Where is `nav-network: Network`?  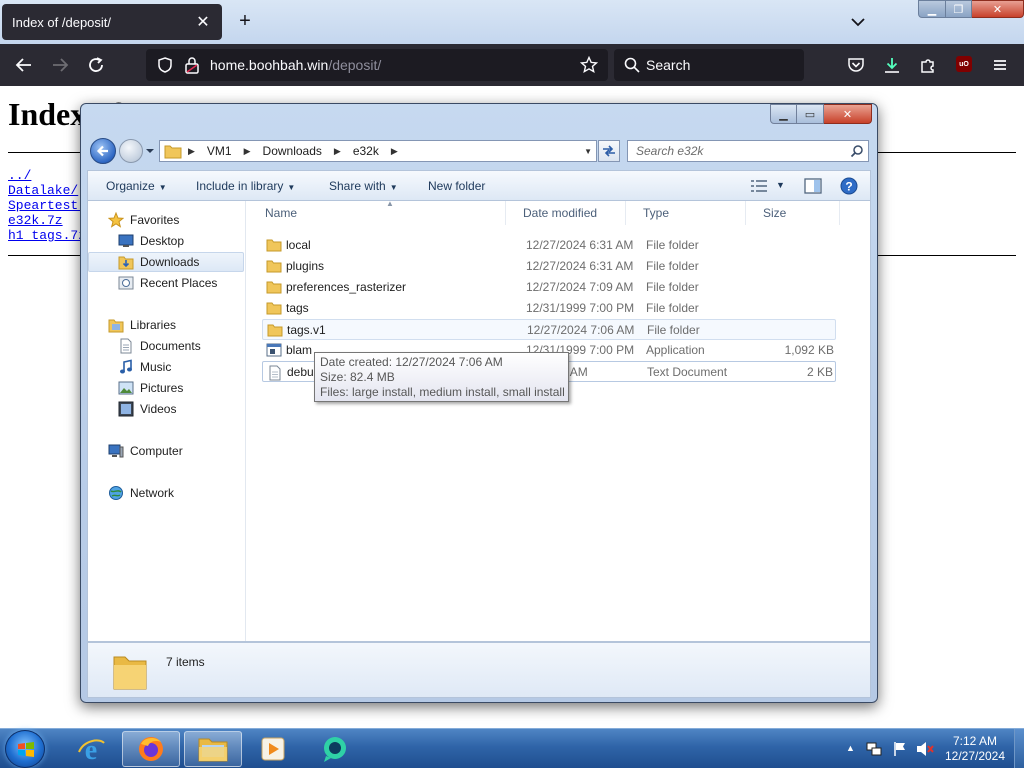 nav-network: Network is located at coordinates (141, 493).